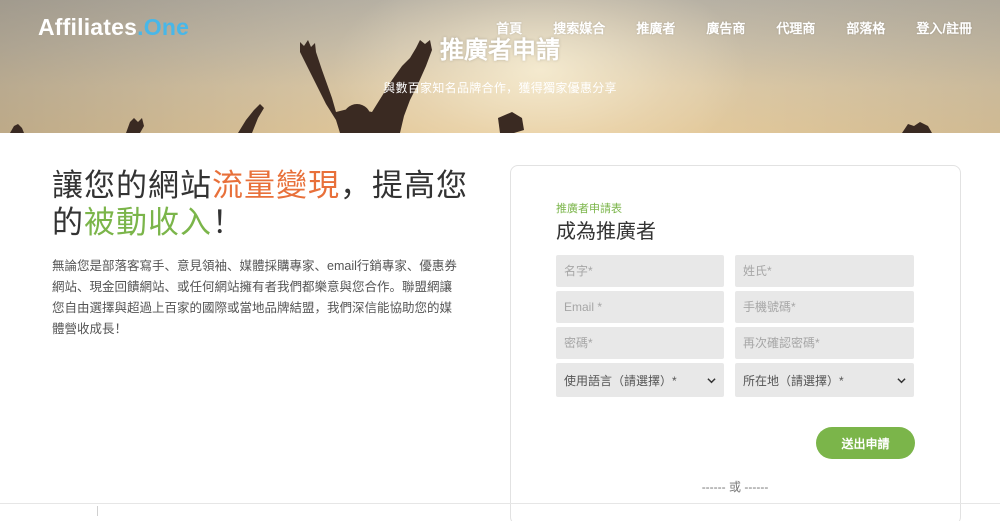 The height and width of the screenshot is (521, 1000). I want to click on language-select-value: 使用語言（請選擇）*, so click(620, 380).